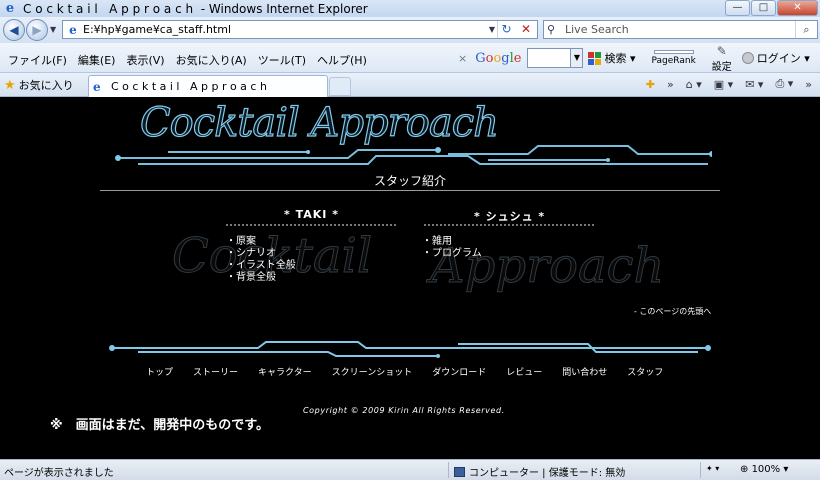  What do you see at coordinates (524, 371) in the screenshot?
I see `footer-link-review: レビュー` at bounding box center [524, 371].